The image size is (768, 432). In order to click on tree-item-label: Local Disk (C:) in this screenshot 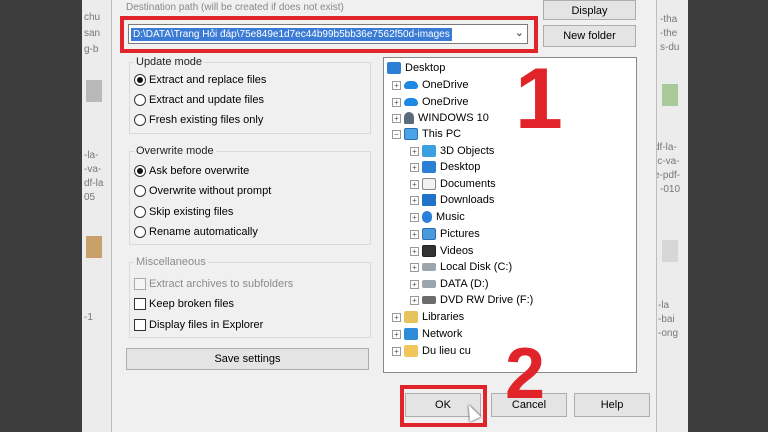, I will do `click(476, 267)`.